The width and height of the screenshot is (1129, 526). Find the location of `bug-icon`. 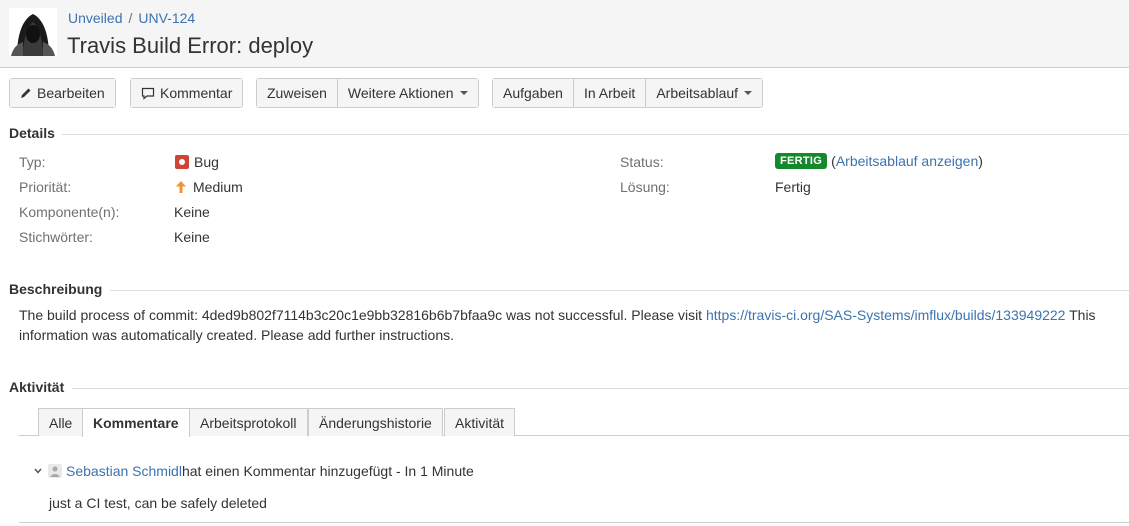

bug-icon is located at coordinates (182, 162).